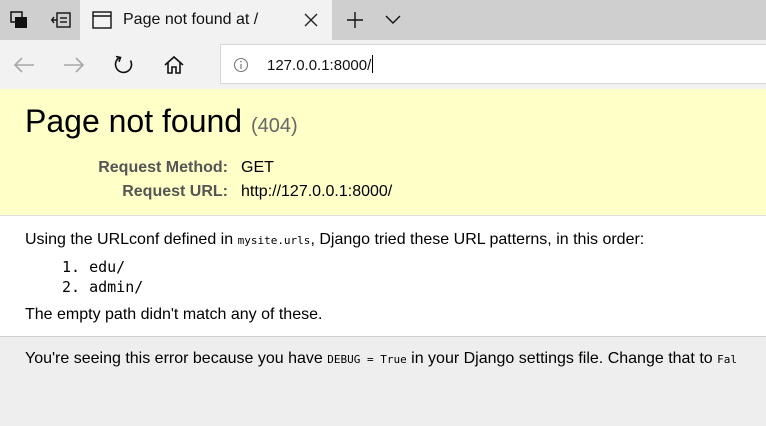 Image resolution: width=766 pixels, height=426 pixels. What do you see at coordinates (274, 240) in the screenshot?
I see `urlconf-name: mysite.urls` at bounding box center [274, 240].